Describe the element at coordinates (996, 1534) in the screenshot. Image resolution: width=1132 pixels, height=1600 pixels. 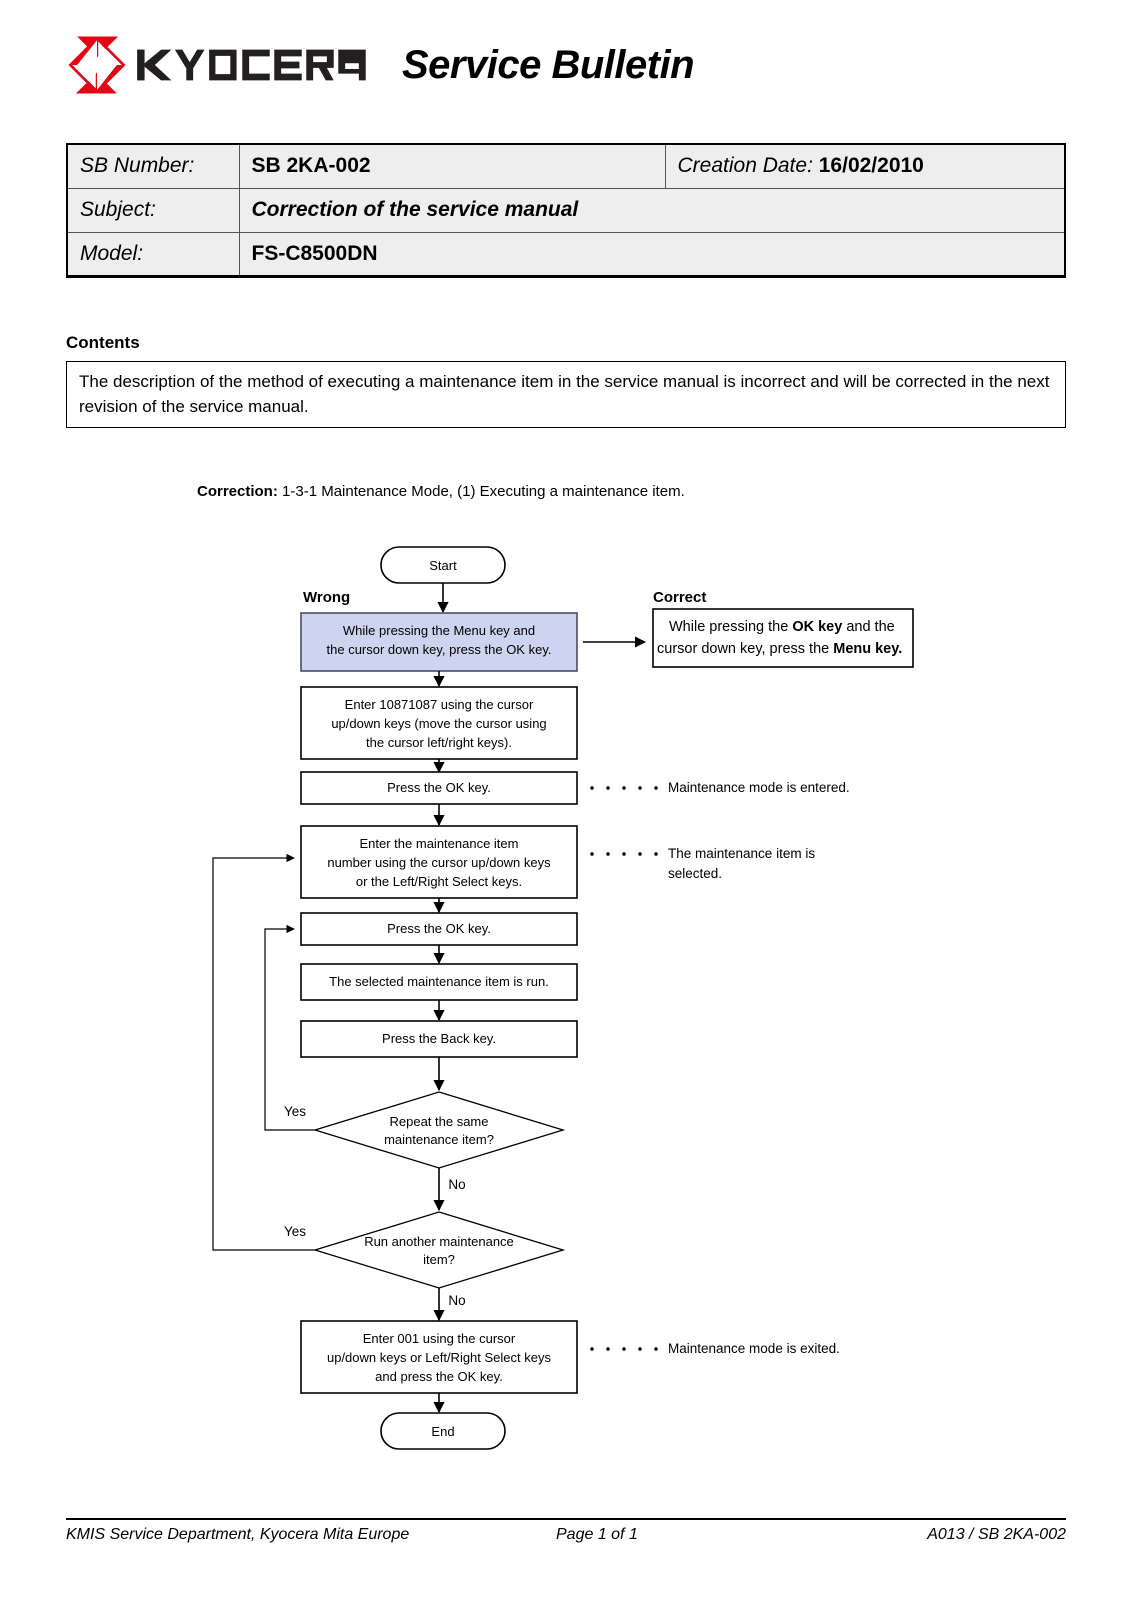
I see `footer-right: A013 / SB 2KA-002` at that location.